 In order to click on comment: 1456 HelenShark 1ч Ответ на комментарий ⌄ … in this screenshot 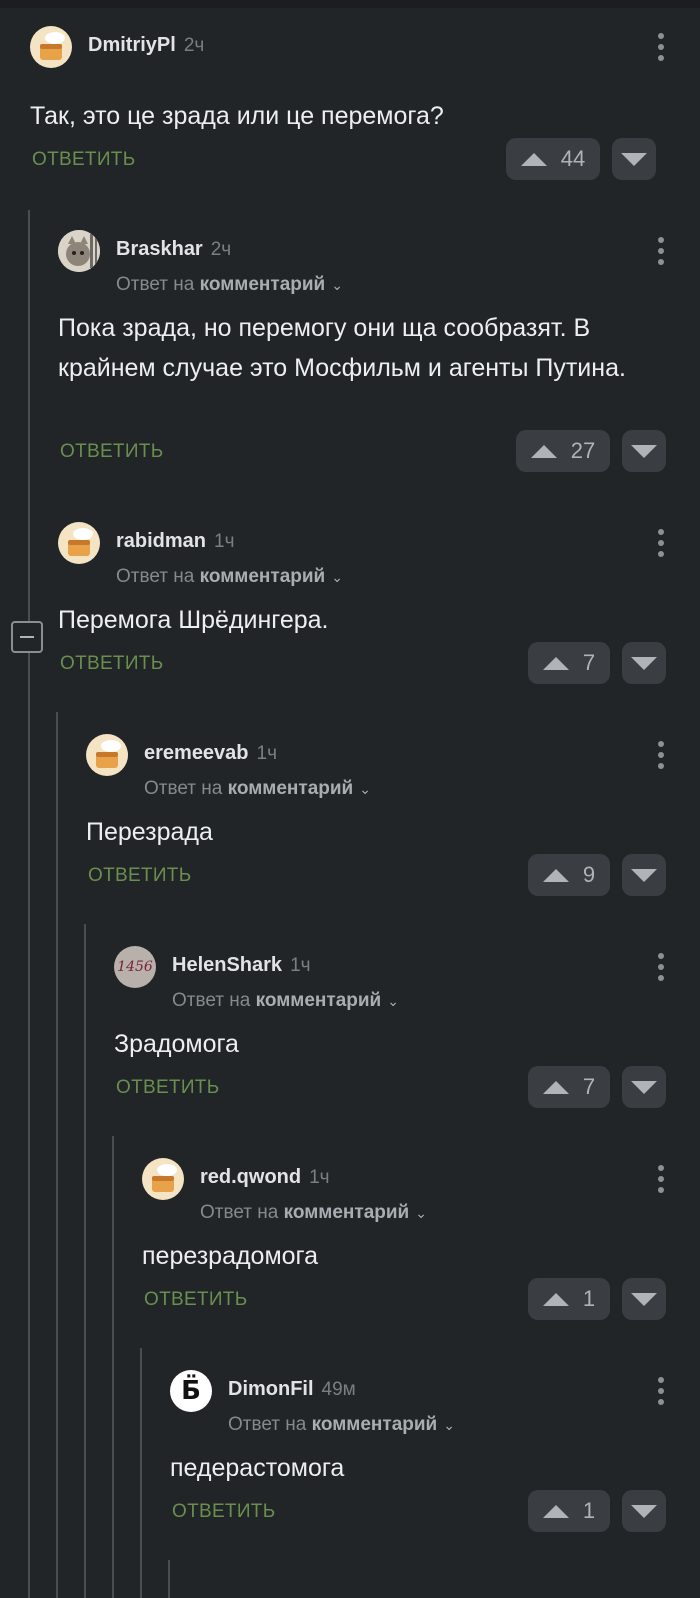, I will do `click(407, 1036)`.